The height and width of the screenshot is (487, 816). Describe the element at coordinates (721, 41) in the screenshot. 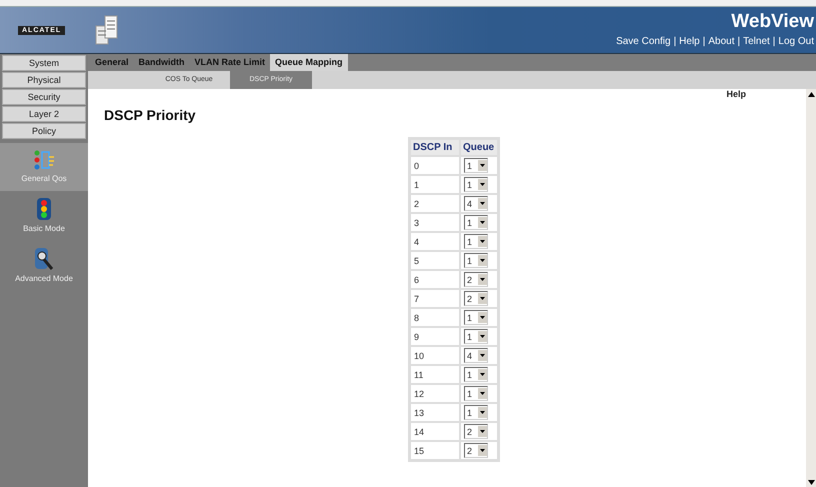

I see `header-link: About` at that location.